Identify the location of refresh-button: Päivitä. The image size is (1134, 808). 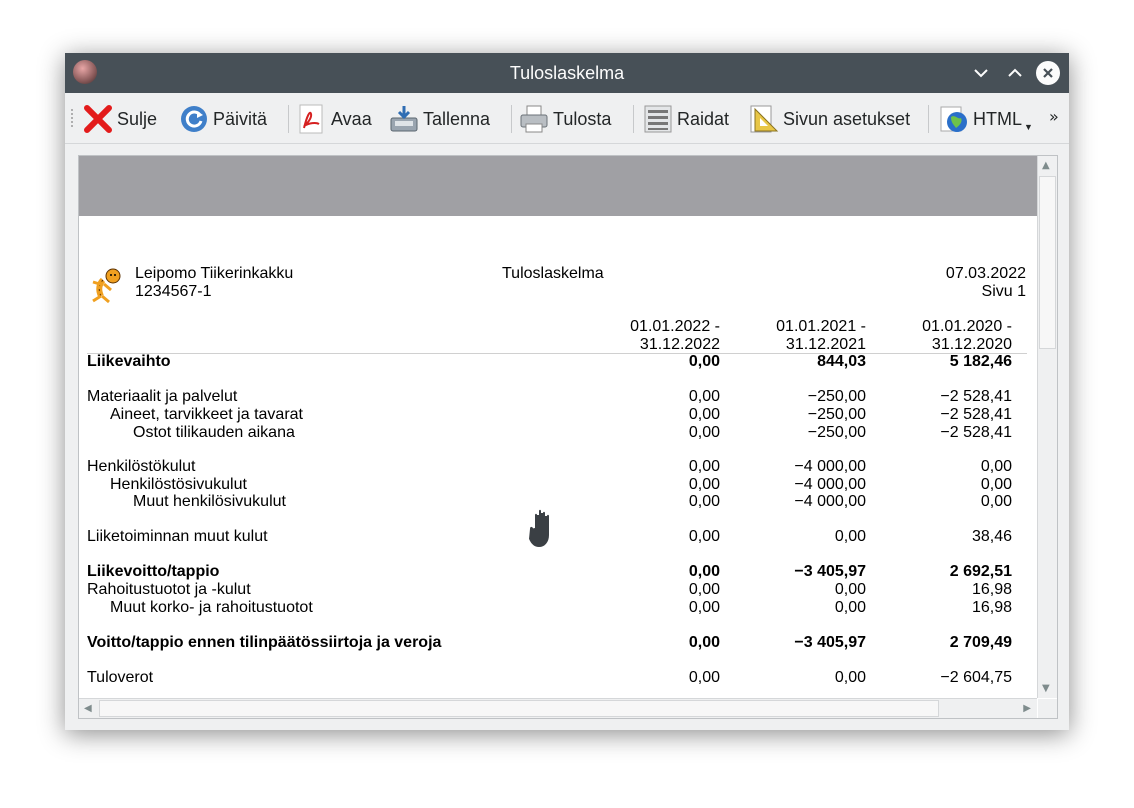
(223, 119).